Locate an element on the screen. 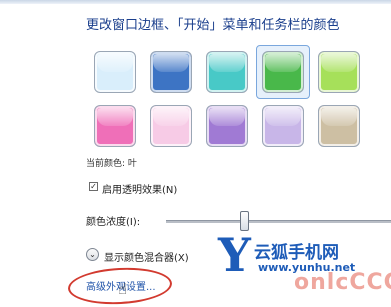 The width and height of the screenshot is (391, 307). transparency-label: 启用透明效果(N) is located at coordinates (139, 188).